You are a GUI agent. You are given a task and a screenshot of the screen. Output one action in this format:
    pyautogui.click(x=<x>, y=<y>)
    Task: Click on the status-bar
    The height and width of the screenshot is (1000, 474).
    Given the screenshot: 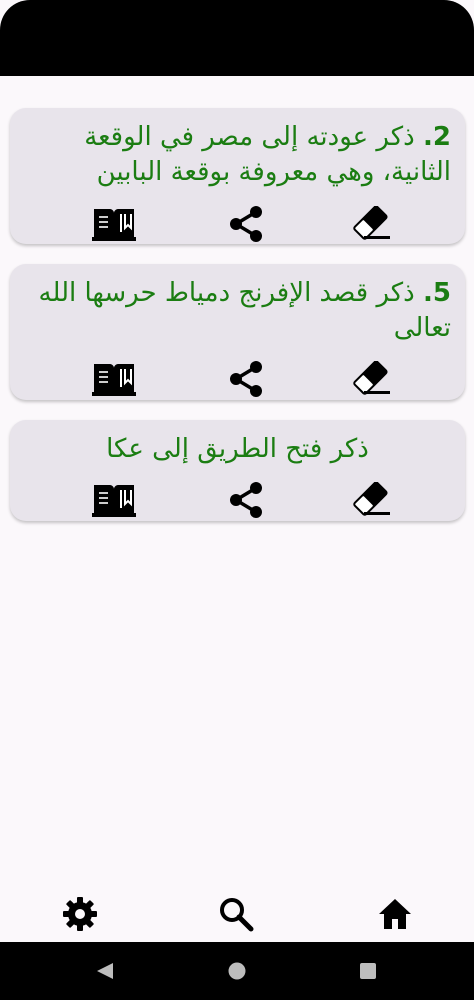 What is the action you would take?
    pyautogui.click(x=237, y=38)
    